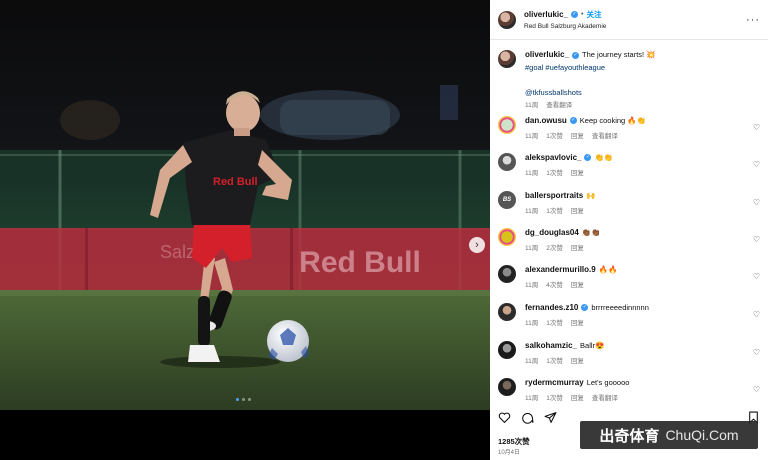 This screenshot has width=768, height=460. What do you see at coordinates (507, 200) in the screenshot?
I see `commenter-avatar: BS` at bounding box center [507, 200].